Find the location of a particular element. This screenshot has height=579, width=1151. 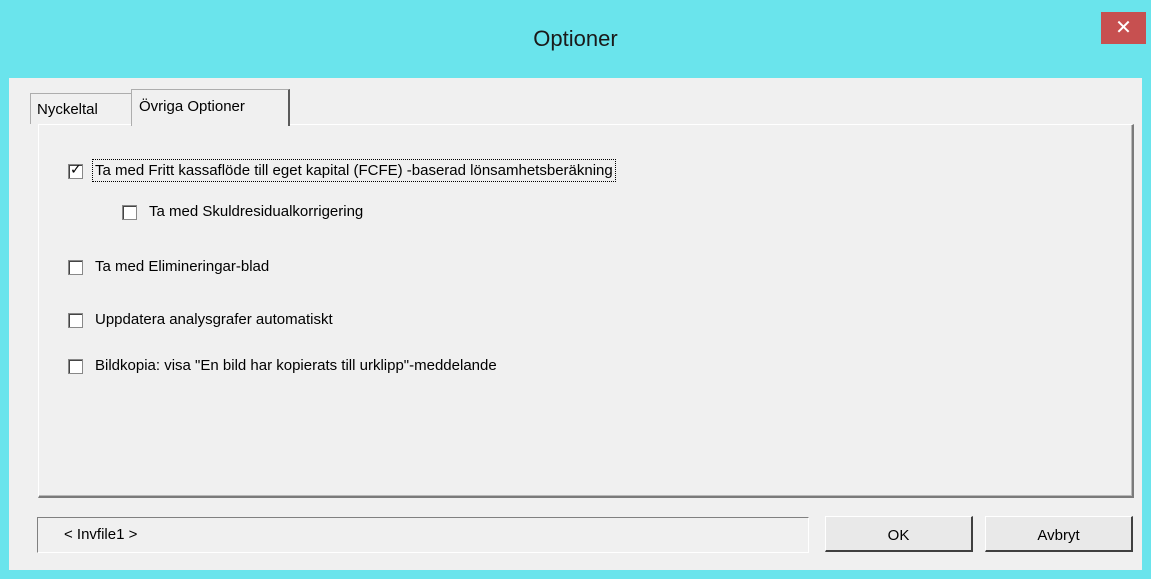

tab-label: Övriga Optioner is located at coordinates (192, 106).